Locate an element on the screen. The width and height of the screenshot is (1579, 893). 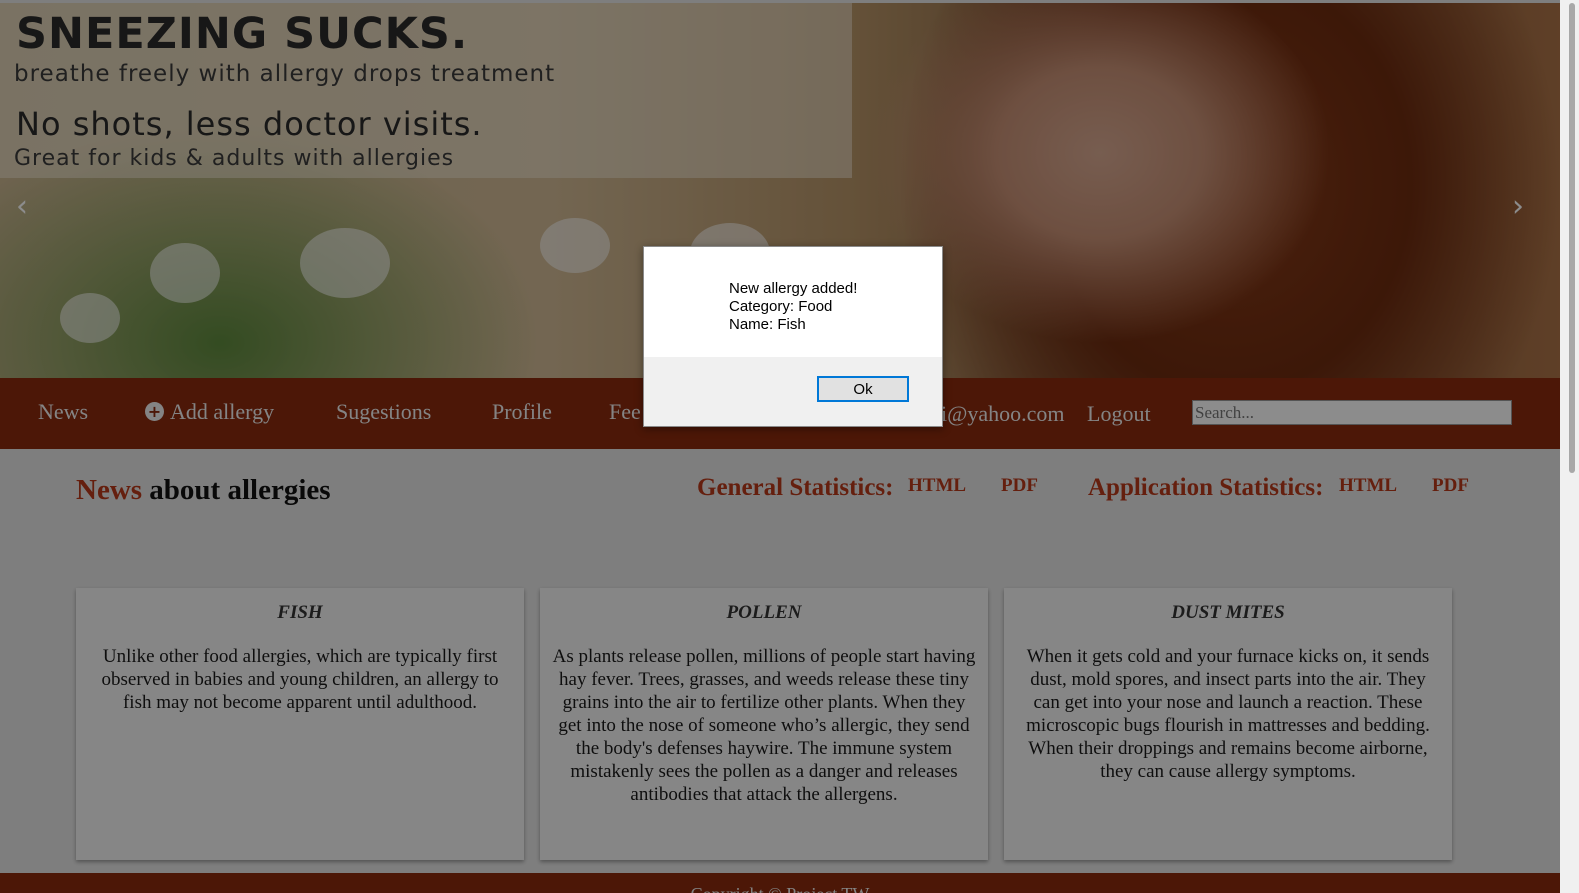
alert-category-line: Category: Food is located at coordinates (781, 306).